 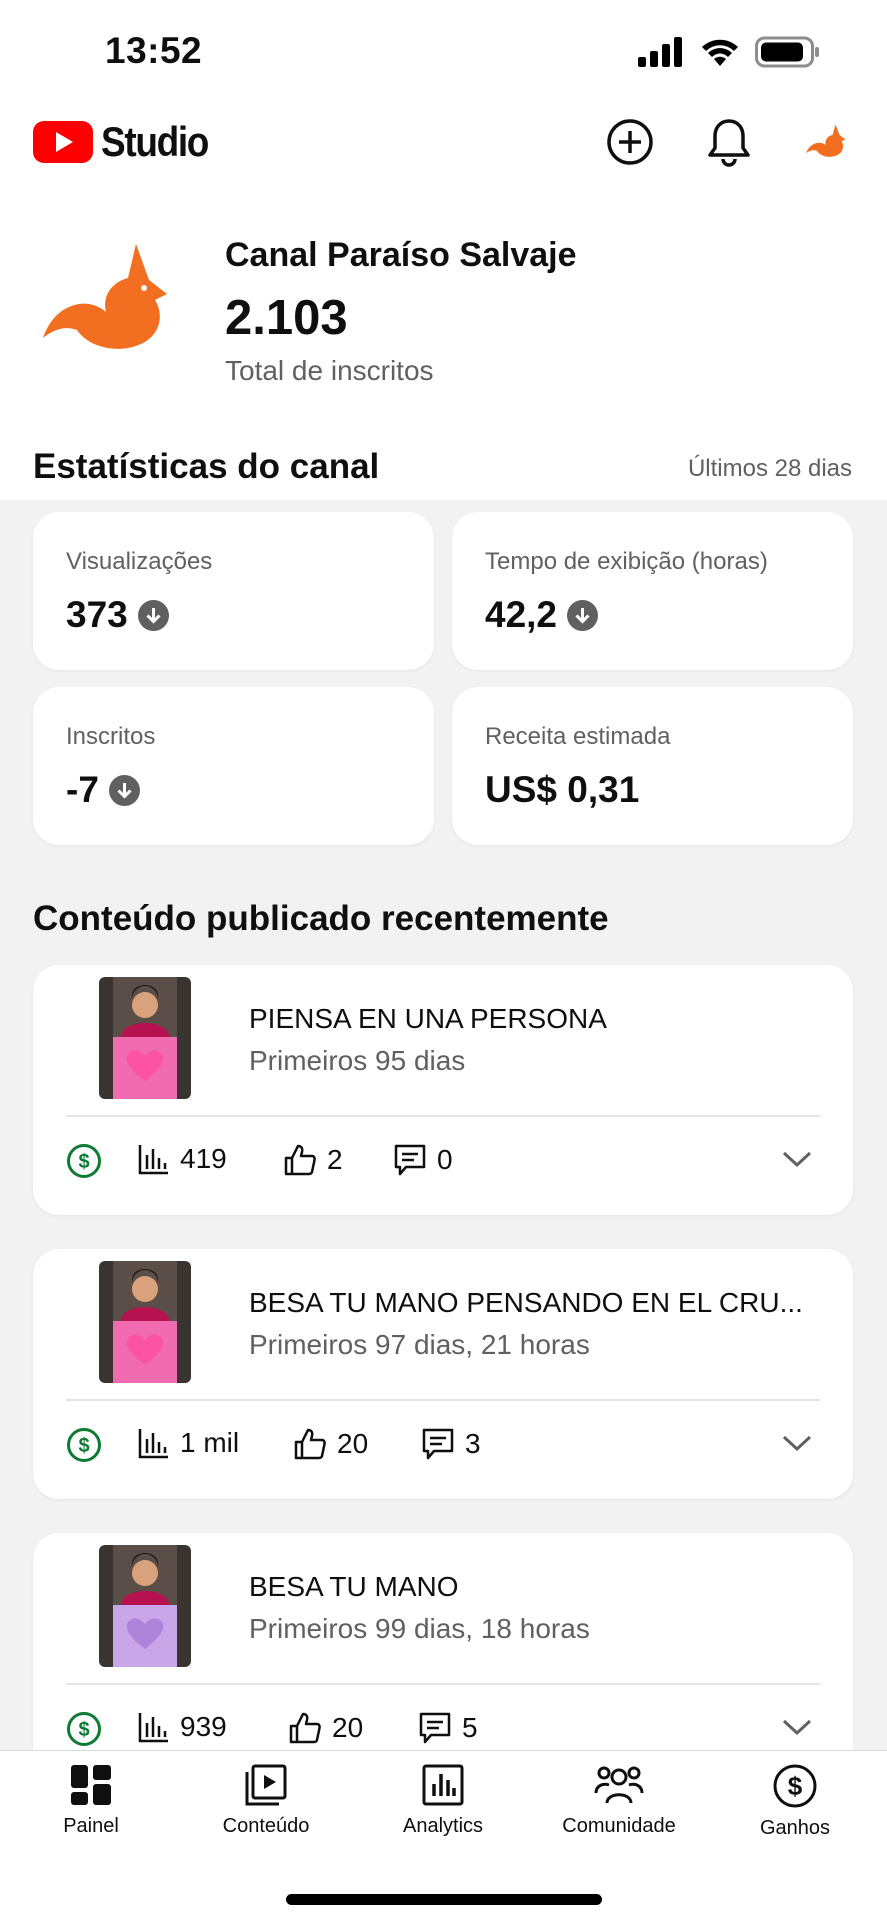 I want to click on video-title: PIENSA EN UNA PERSONA, so click(x=428, y=1018).